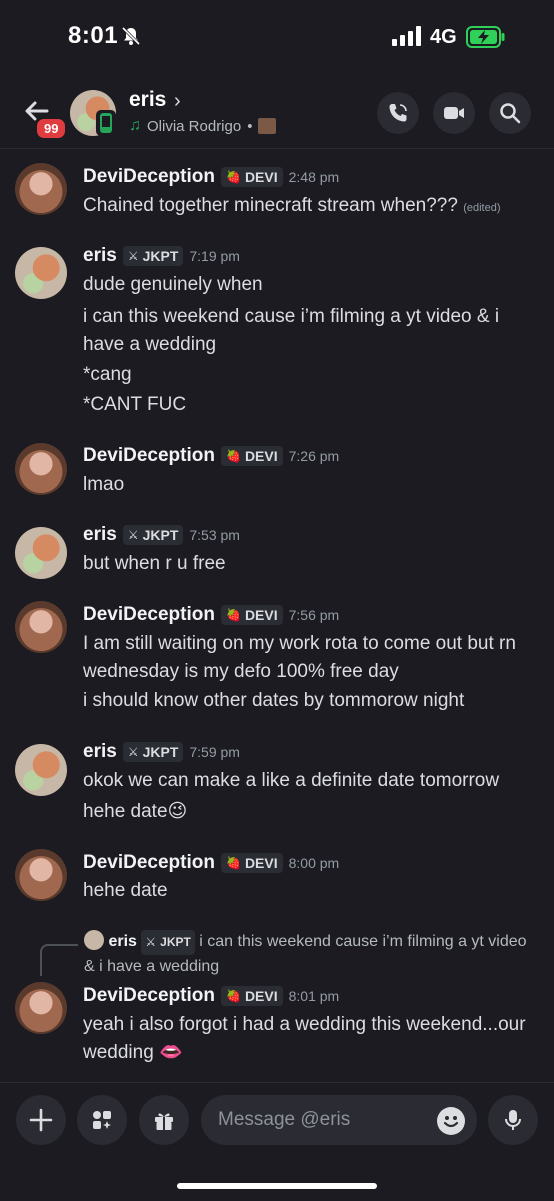 The image size is (554, 1201). I want to click on apps-icon, so click(102, 1120).